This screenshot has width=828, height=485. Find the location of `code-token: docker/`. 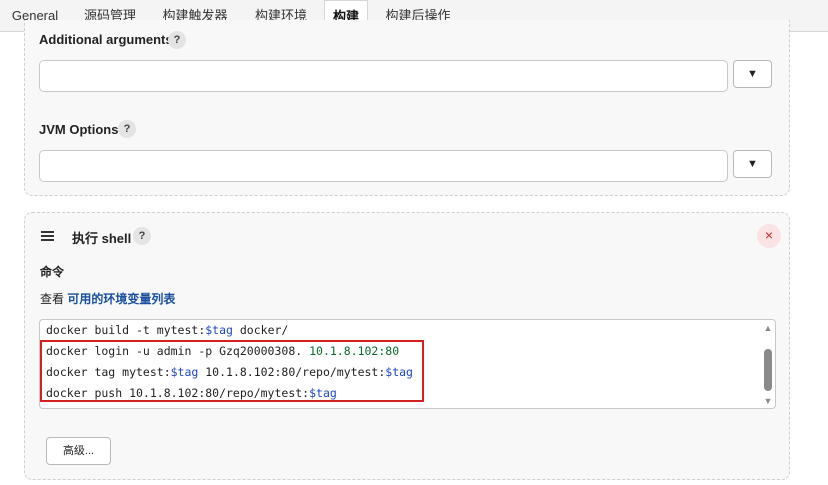

code-token: docker/ is located at coordinates (260, 330).